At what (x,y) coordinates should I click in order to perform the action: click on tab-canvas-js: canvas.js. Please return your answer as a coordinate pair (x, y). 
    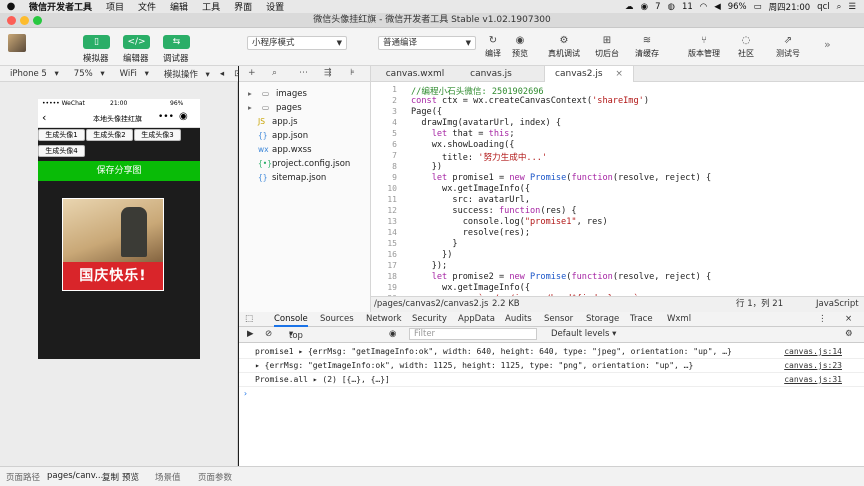
    Looking at the image, I should click on (491, 74).